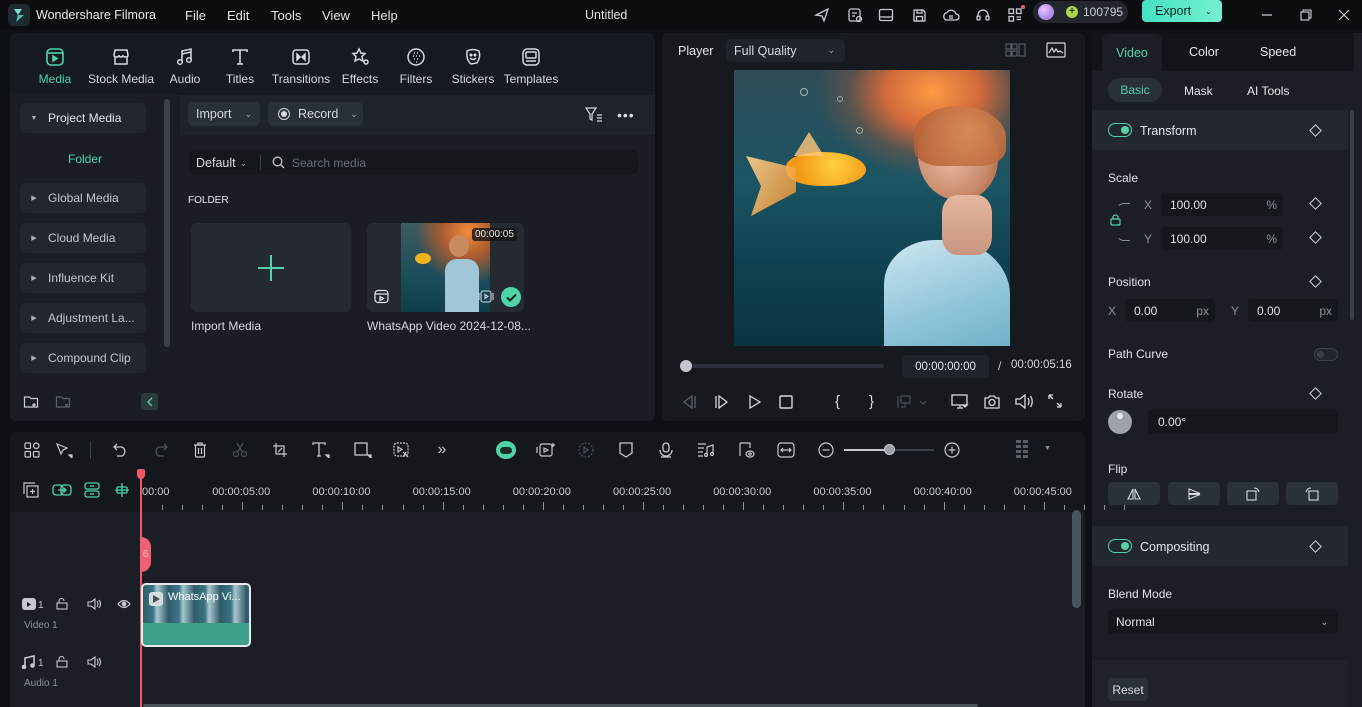  Describe the element at coordinates (706, 450) in the screenshot. I see `audio-mixer-icon` at that location.